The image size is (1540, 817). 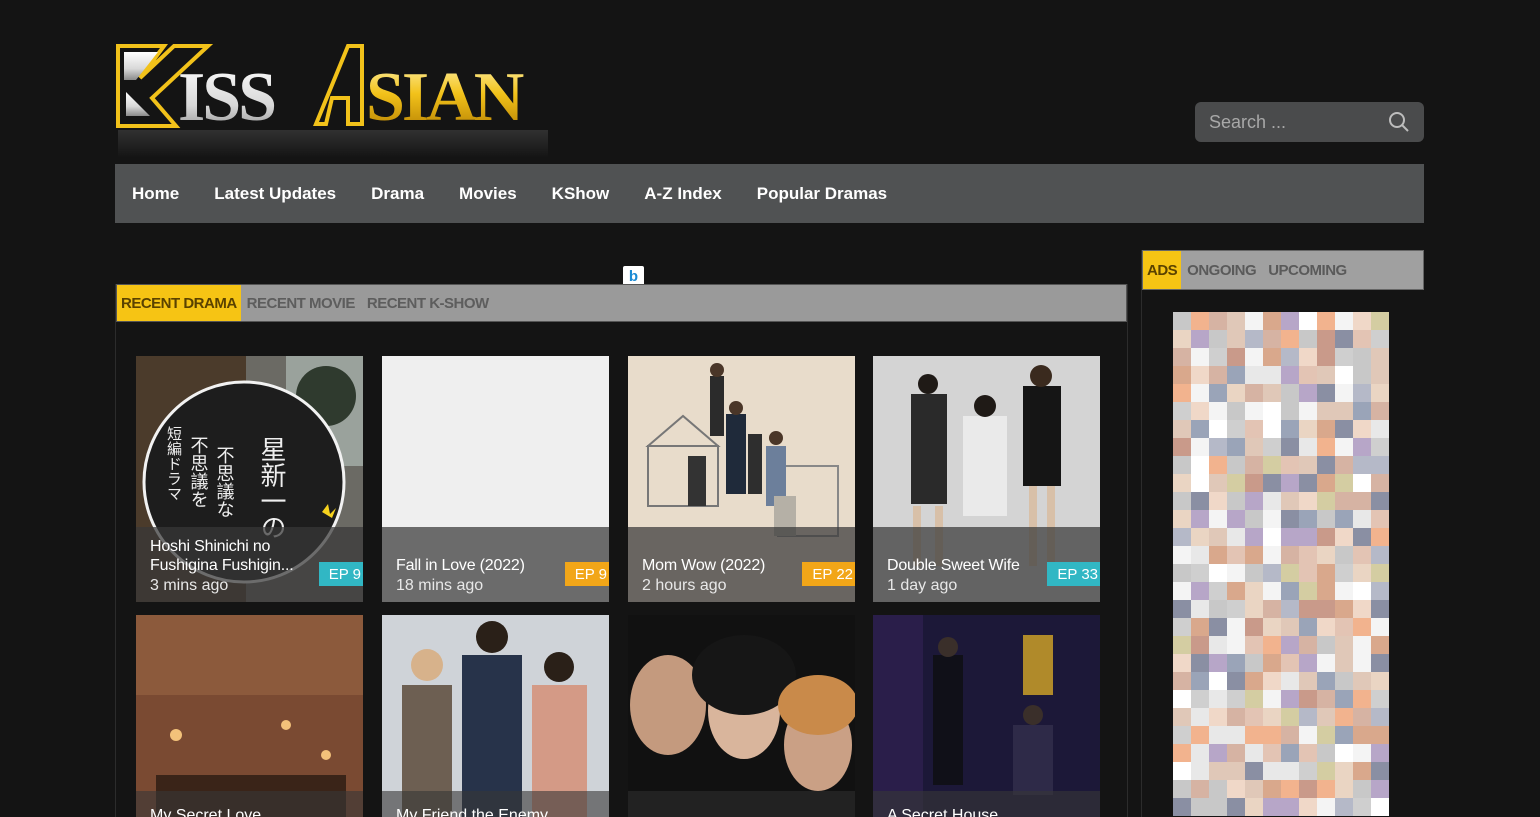 What do you see at coordinates (922, 585) in the screenshot?
I see `drama-time: 1 day ago` at bounding box center [922, 585].